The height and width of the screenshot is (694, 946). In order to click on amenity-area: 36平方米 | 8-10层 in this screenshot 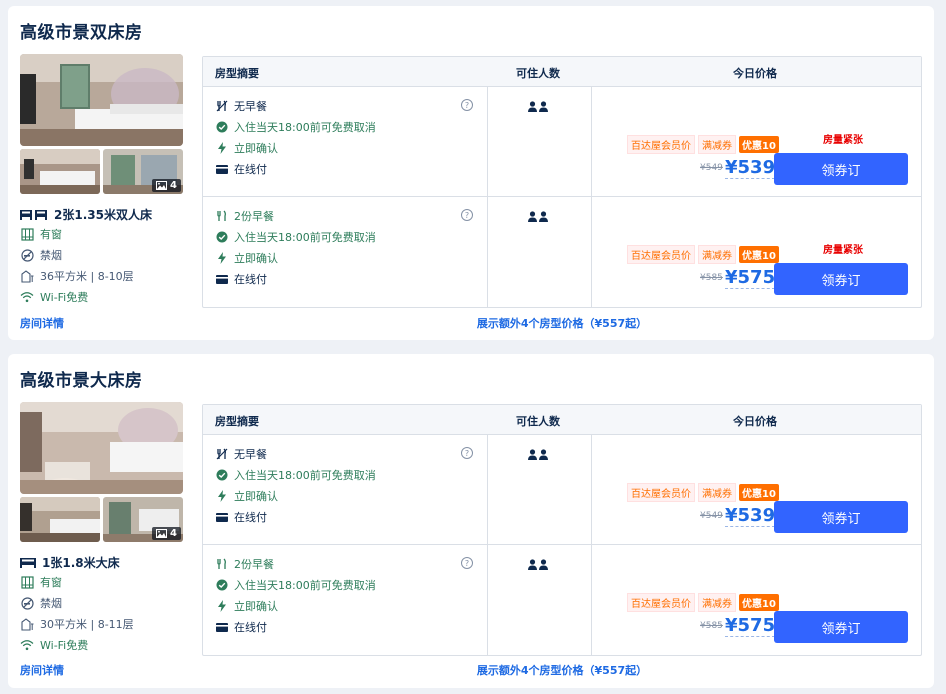, I will do `click(77, 276)`.